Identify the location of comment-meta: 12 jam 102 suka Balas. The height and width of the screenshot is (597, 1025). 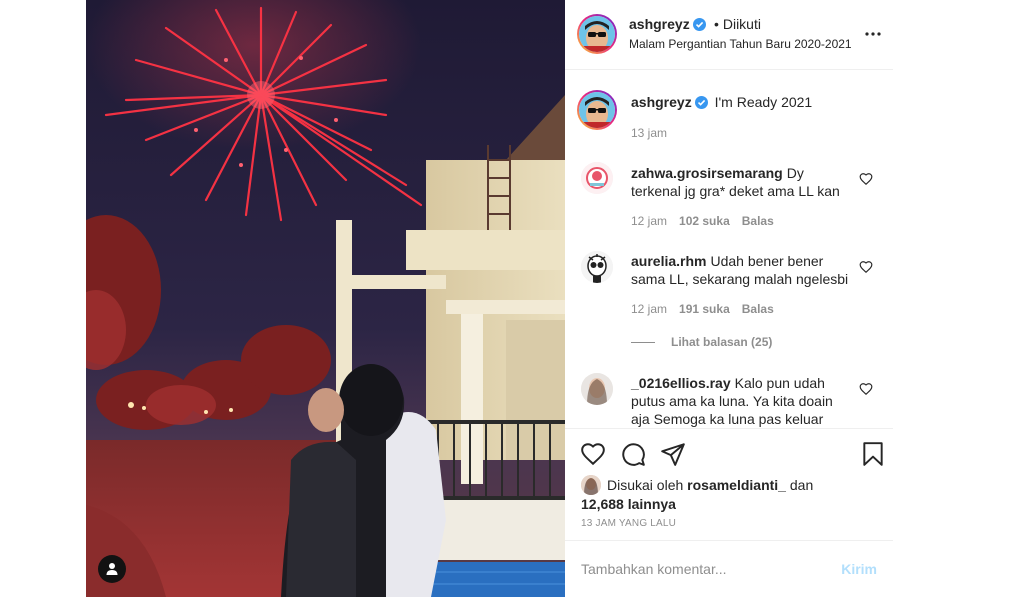
(702, 221).